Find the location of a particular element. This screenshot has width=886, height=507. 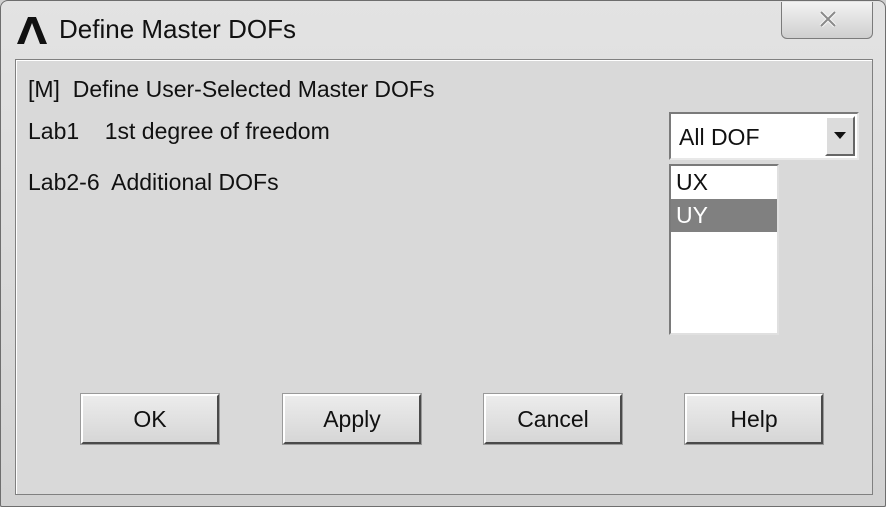

command-header: [M] Define User-Selected Master DOFs is located at coordinates (231, 89).